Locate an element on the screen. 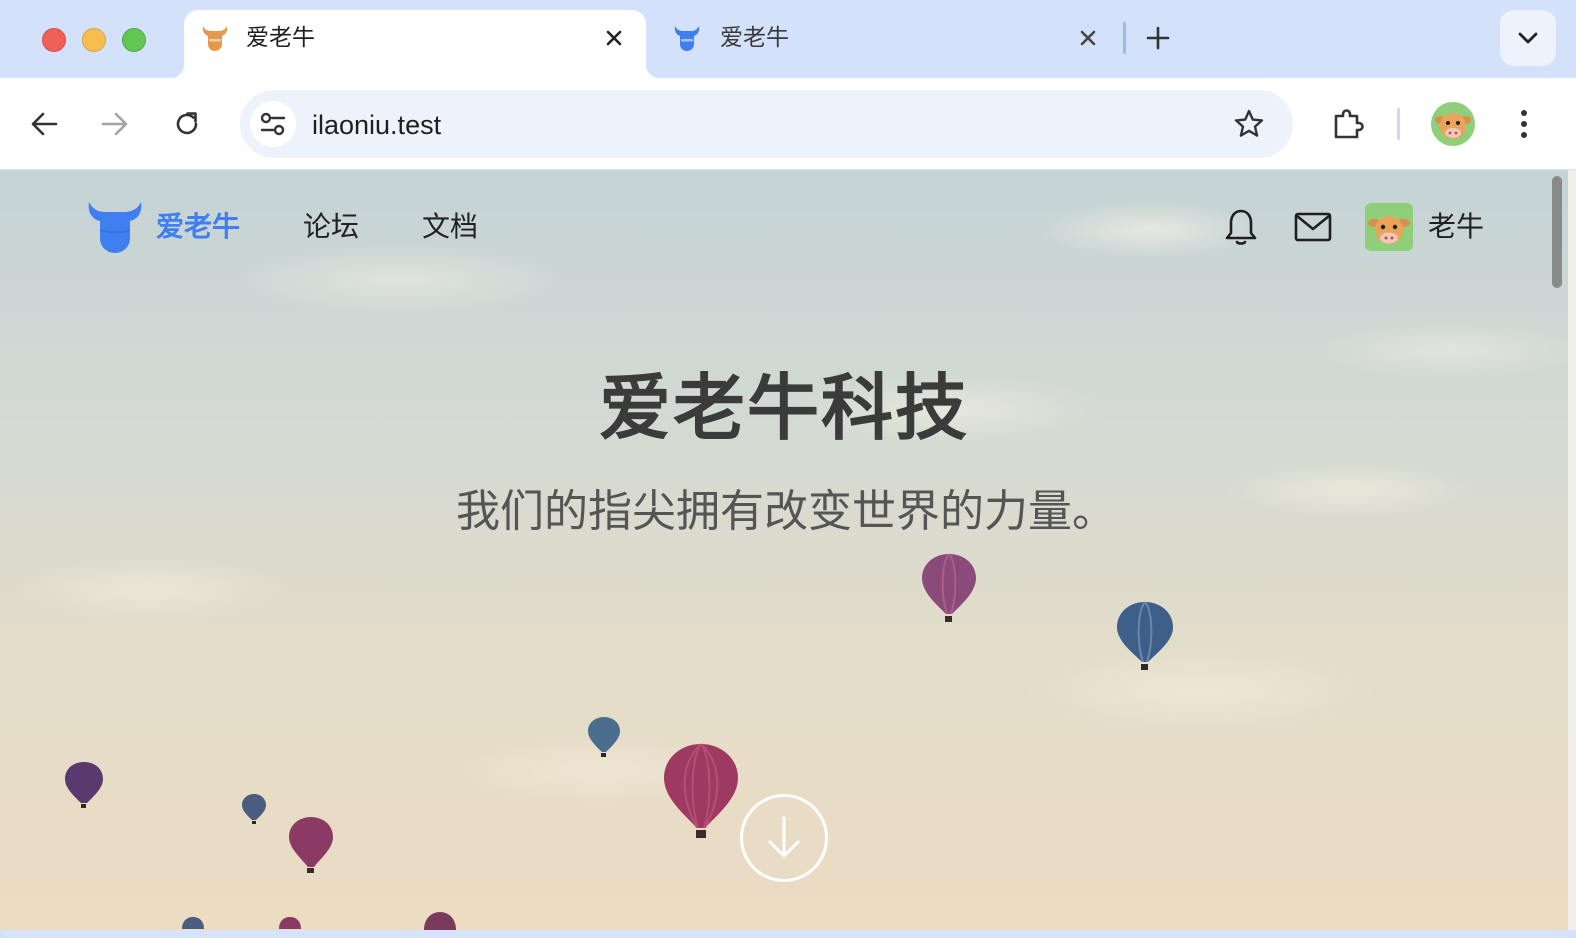 The height and width of the screenshot is (938, 1576). arrow-down-icon is located at coordinates (784, 837).